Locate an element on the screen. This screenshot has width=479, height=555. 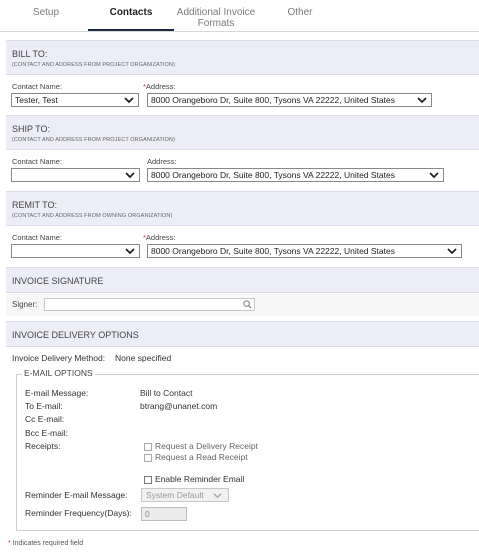
required-field-text: Indicates required field is located at coordinates (48, 543).